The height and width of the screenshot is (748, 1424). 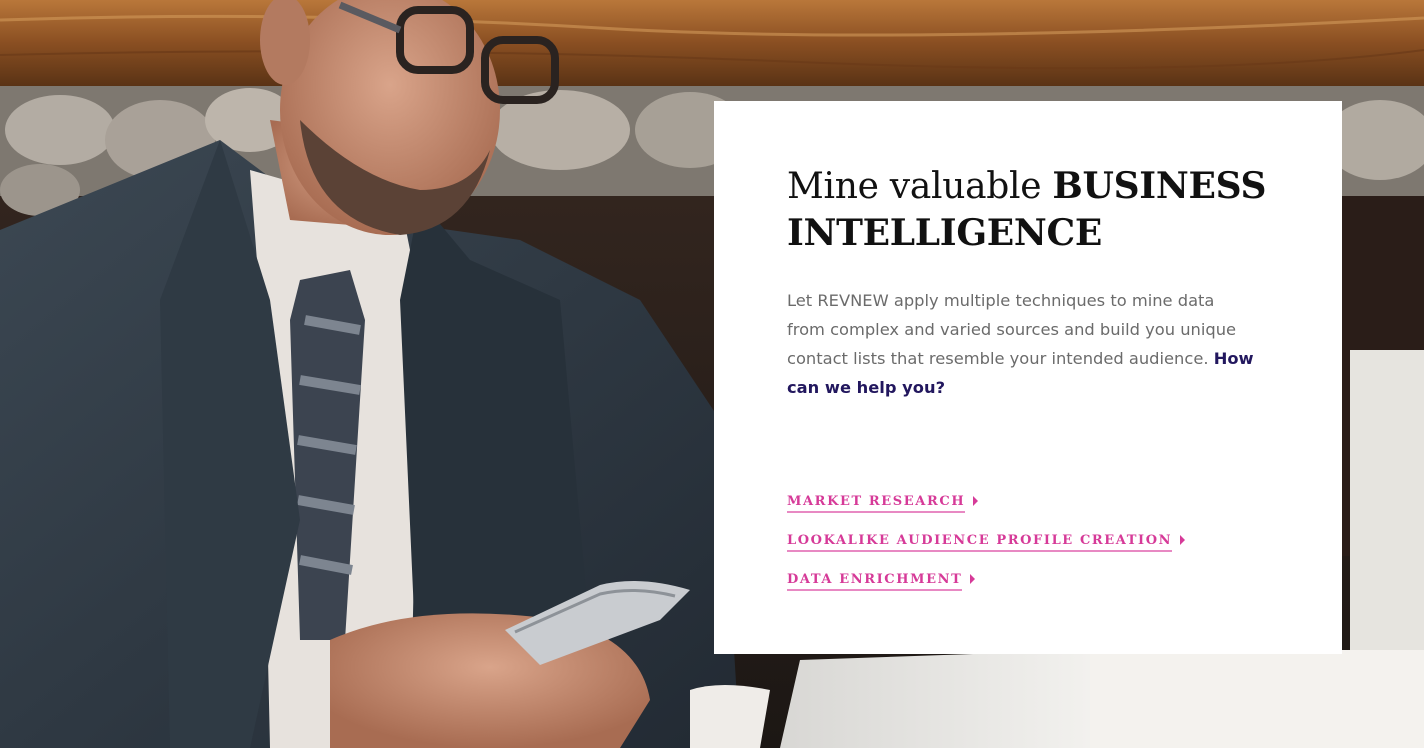 I want to click on list-item: LOOKALIKE AUDIENCE PROFILE CREATION, so click(x=1034, y=550).